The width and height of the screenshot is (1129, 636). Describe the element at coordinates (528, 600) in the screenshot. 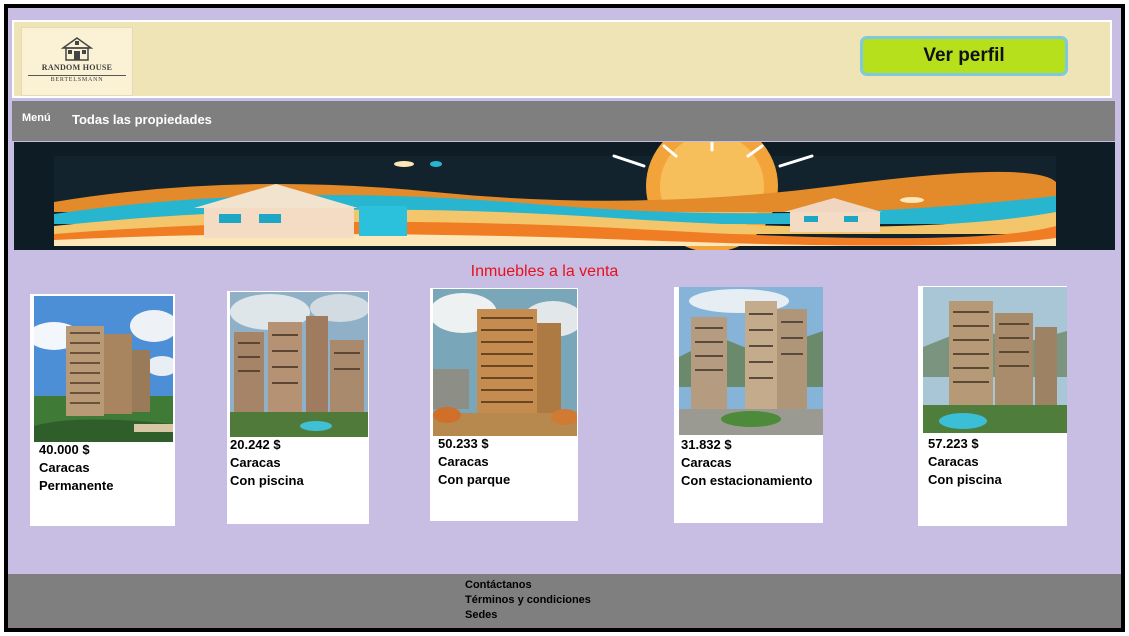

I see `footer-terms-link: Términos y condiciones` at that location.